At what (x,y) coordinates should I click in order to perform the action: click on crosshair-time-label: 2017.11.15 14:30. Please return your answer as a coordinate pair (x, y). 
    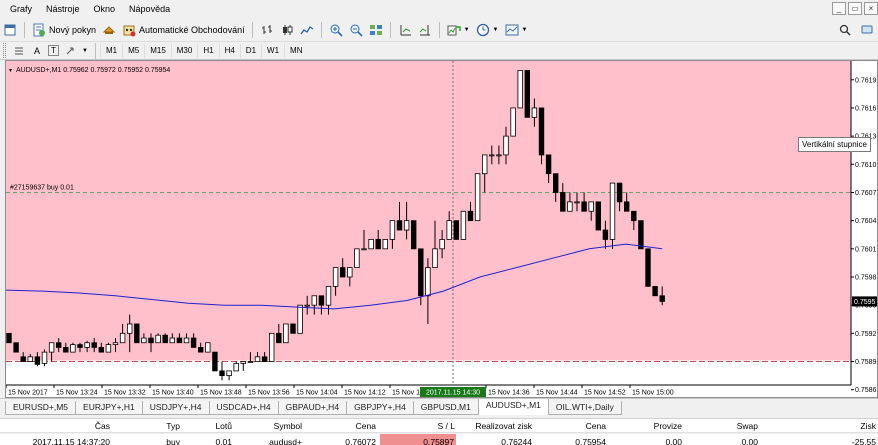
    Looking at the image, I should click on (453, 393).